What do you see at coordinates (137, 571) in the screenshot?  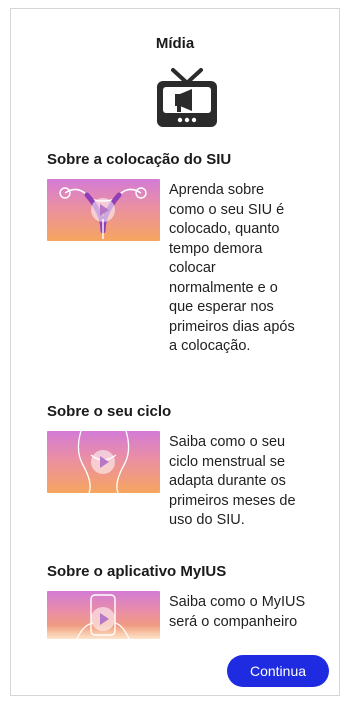 I see `section-title-app: Sobre o aplicativo MyIUS` at bounding box center [137, 571].